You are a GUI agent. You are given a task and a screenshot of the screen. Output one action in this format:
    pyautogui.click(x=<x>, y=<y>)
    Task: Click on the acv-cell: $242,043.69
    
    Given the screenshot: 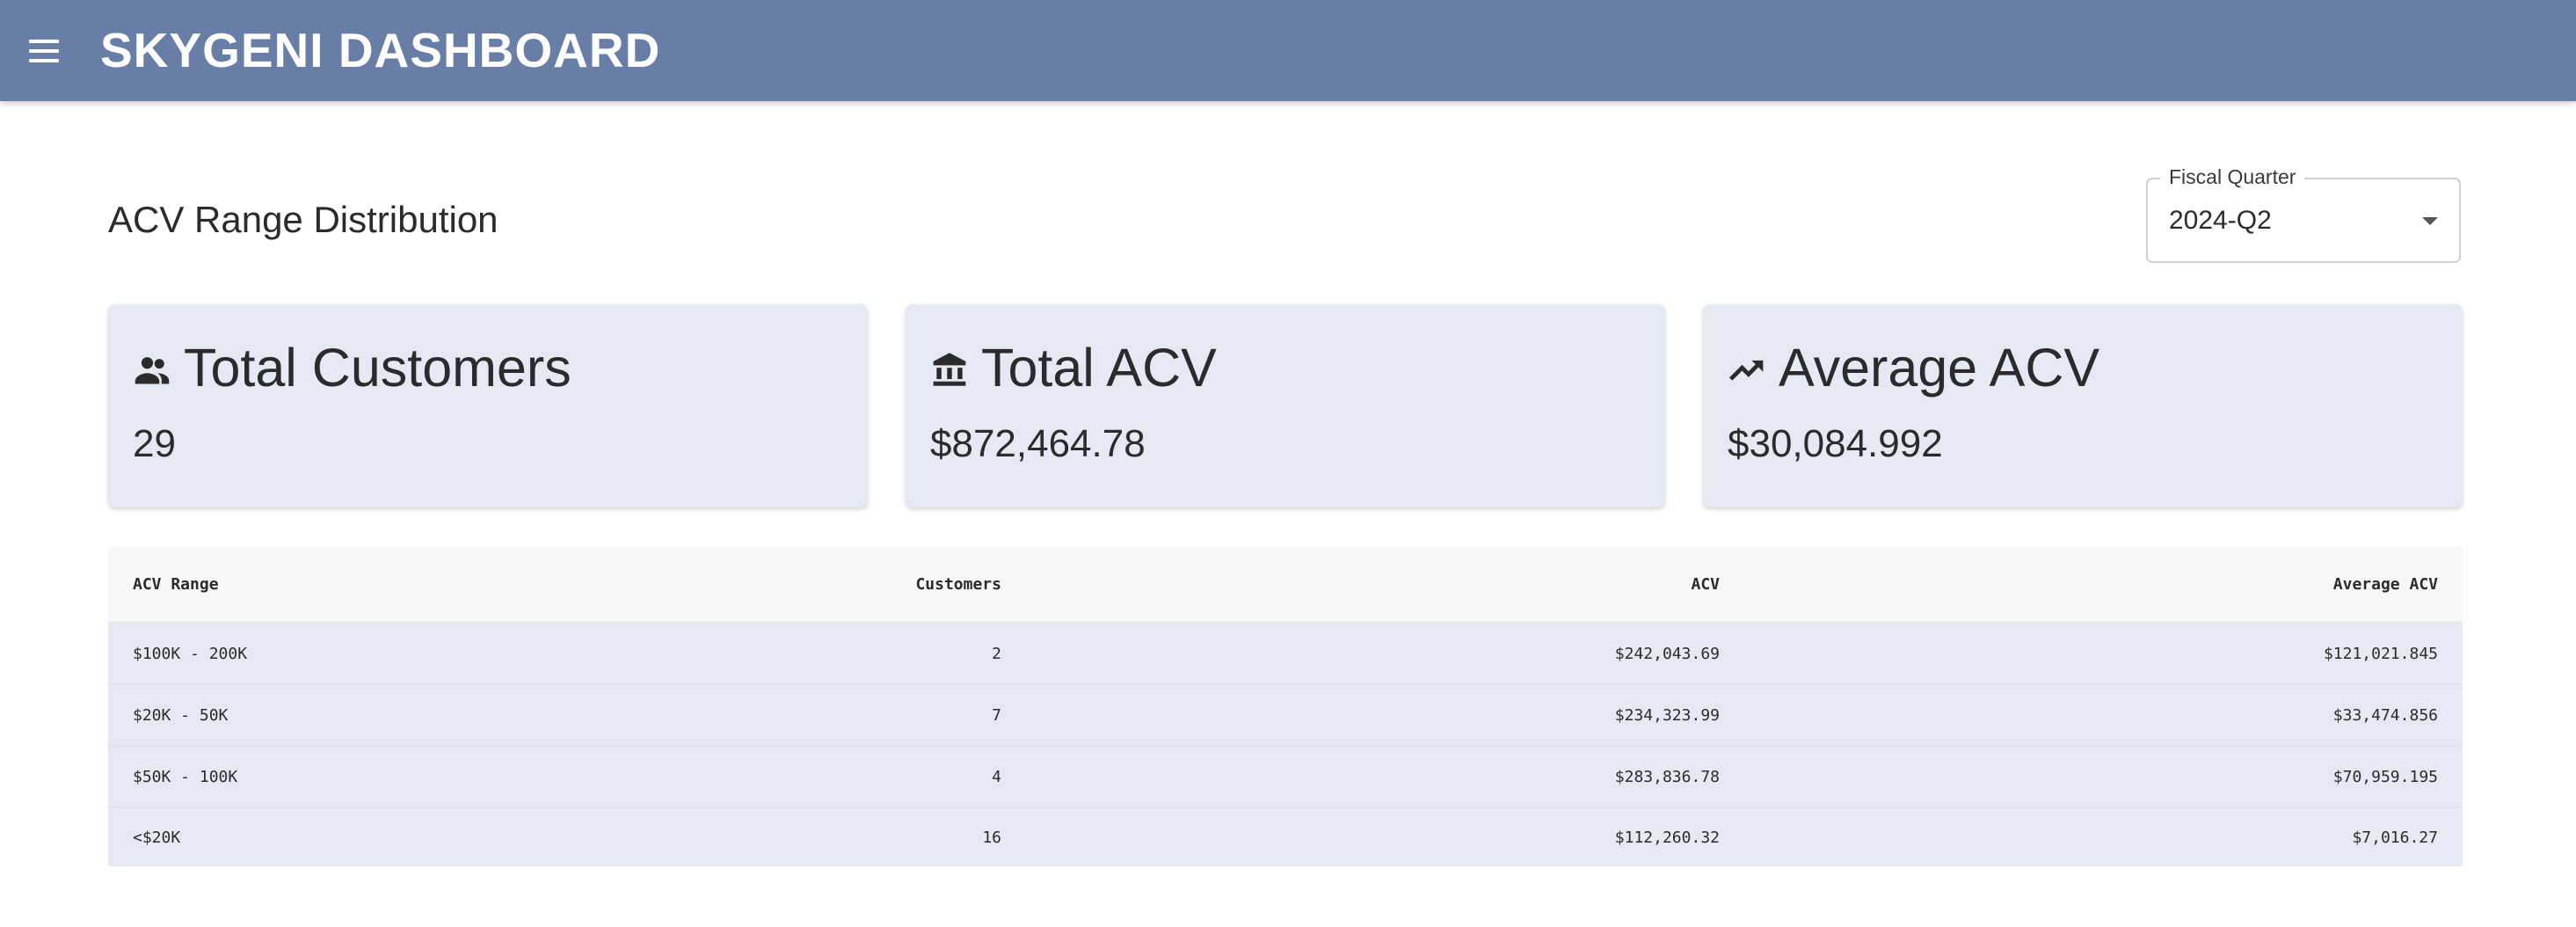 What is the action you would take?
    pyautogui.click(x=1667, y=653)
    